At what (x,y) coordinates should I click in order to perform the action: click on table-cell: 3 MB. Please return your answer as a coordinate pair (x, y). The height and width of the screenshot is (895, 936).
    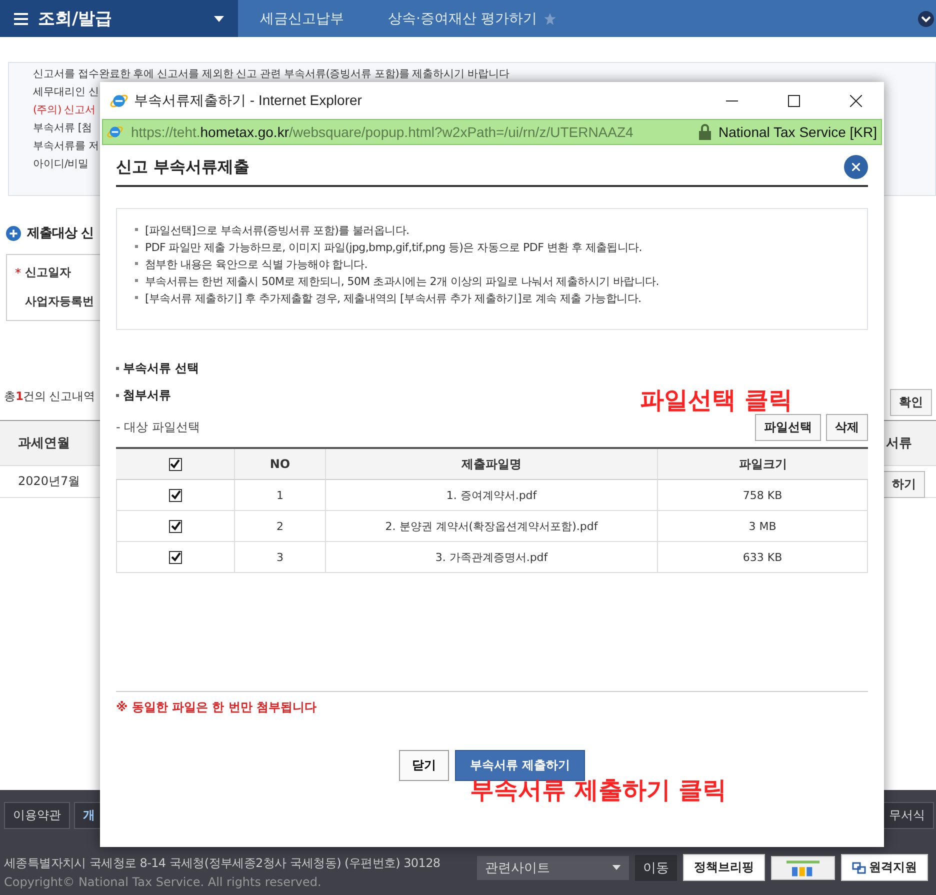
    Looking at the image, I should click on (762, 526).